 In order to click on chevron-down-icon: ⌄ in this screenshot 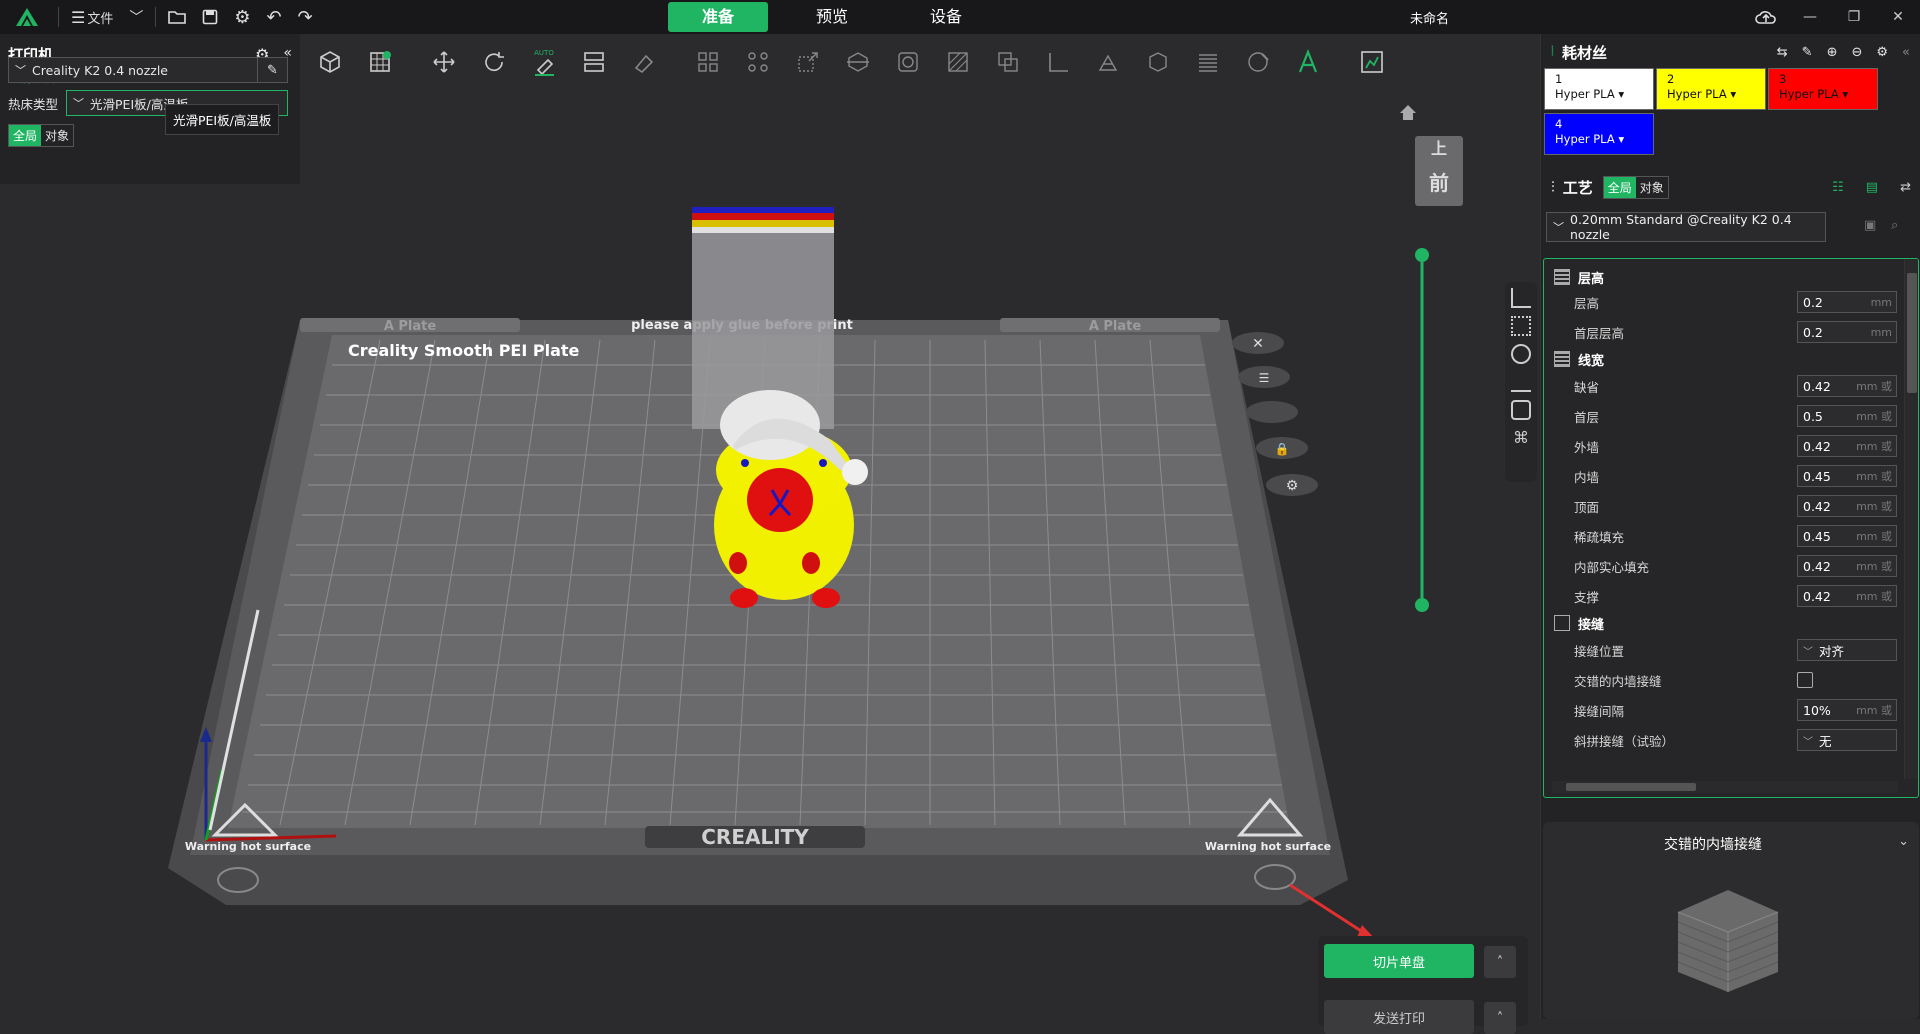, I will do `click(1903, 841)`.